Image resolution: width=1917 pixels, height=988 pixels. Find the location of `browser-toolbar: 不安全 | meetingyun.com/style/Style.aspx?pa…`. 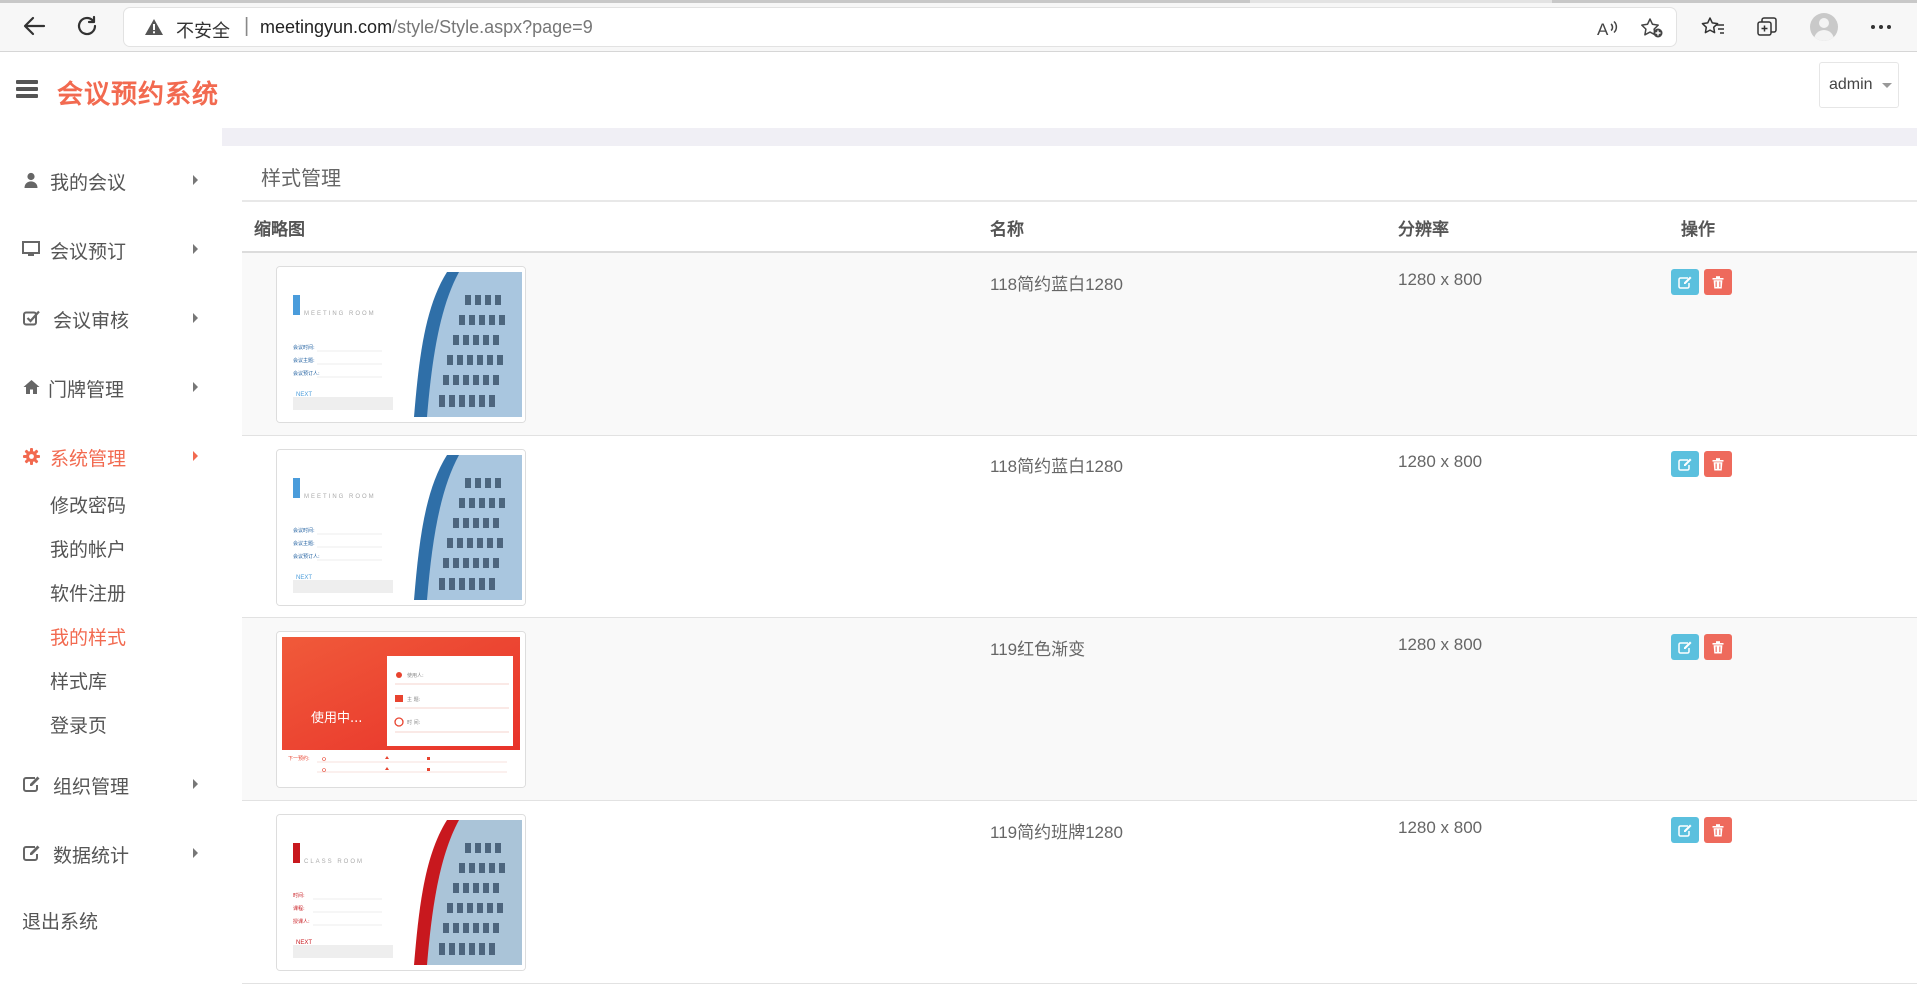

browser-toolbar: 不安全 | meetingyun.com/style/Style.aspx?pa… is located at coordinates (958, 26).